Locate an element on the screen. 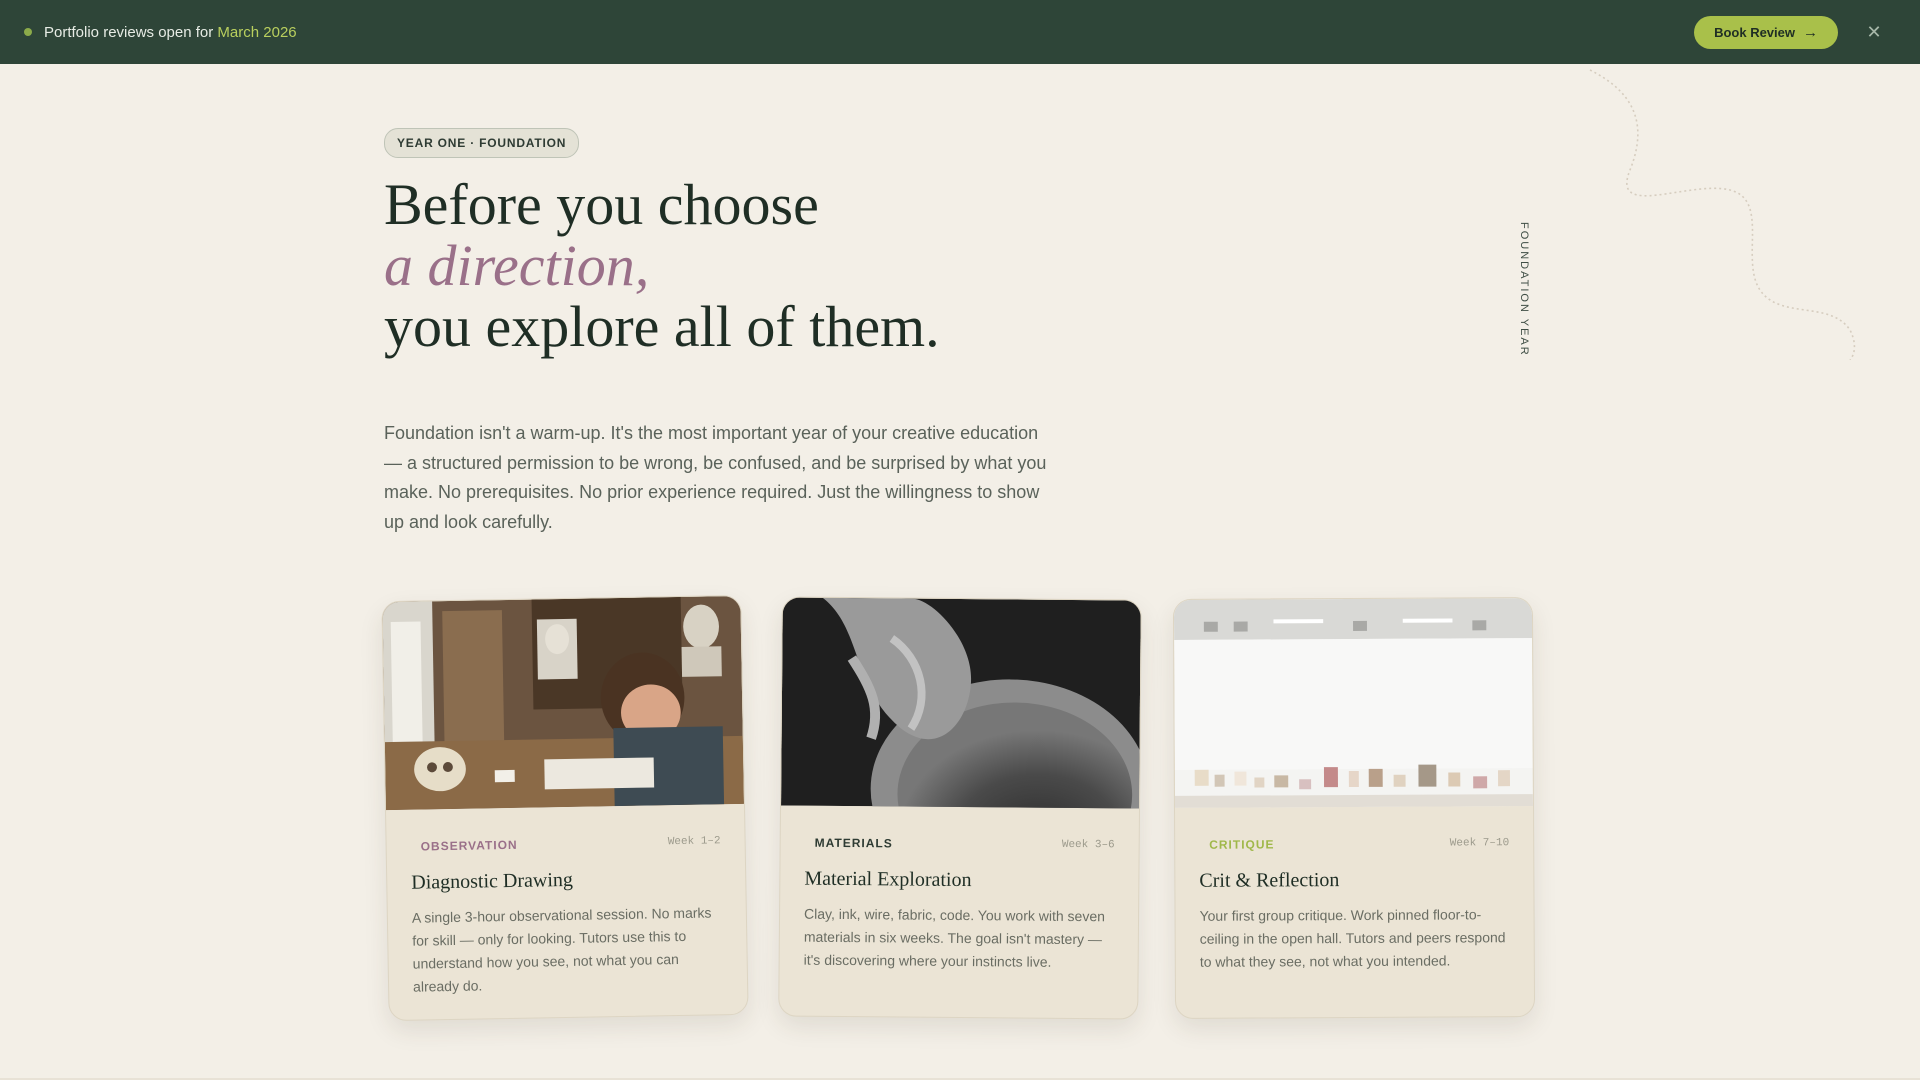 The width and height of the screenshot is (1920, 1080). card-meta: CRITIQUE Week 7–10 is located at coordinates (1354, 844).